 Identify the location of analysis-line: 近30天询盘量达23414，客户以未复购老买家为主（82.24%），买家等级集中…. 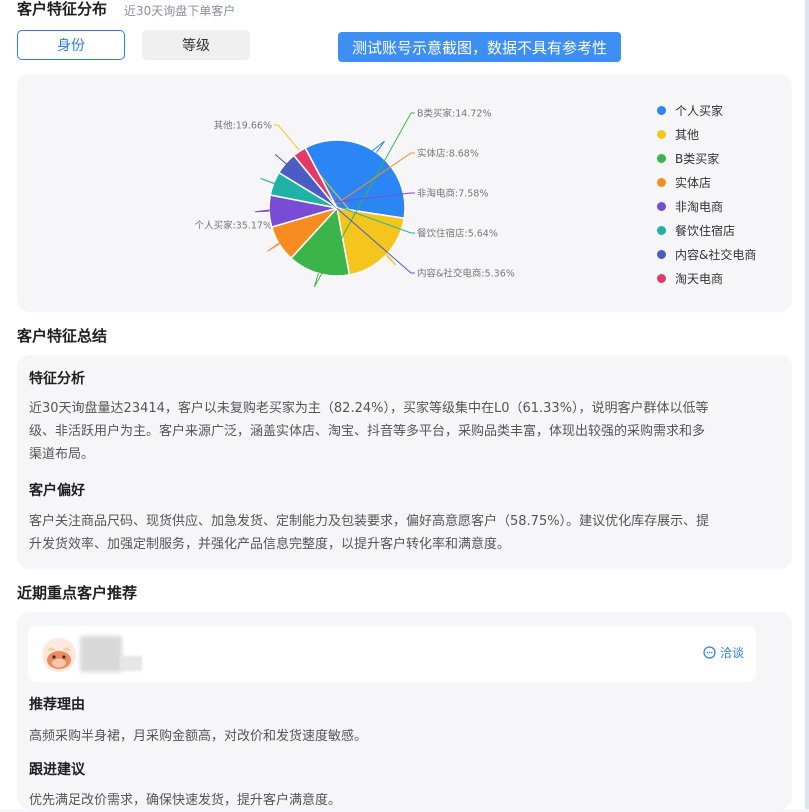
(369, 408).